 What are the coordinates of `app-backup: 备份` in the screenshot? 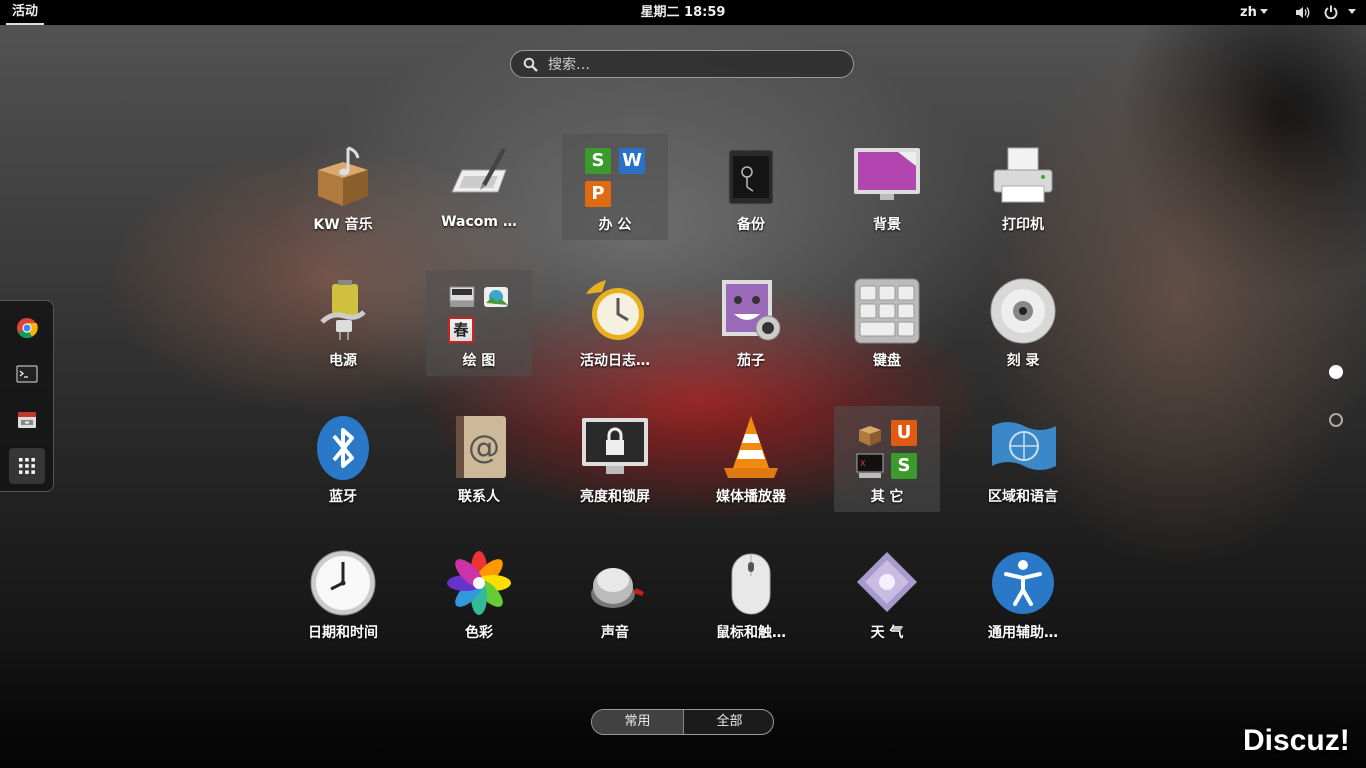 It's located at (751, 187).